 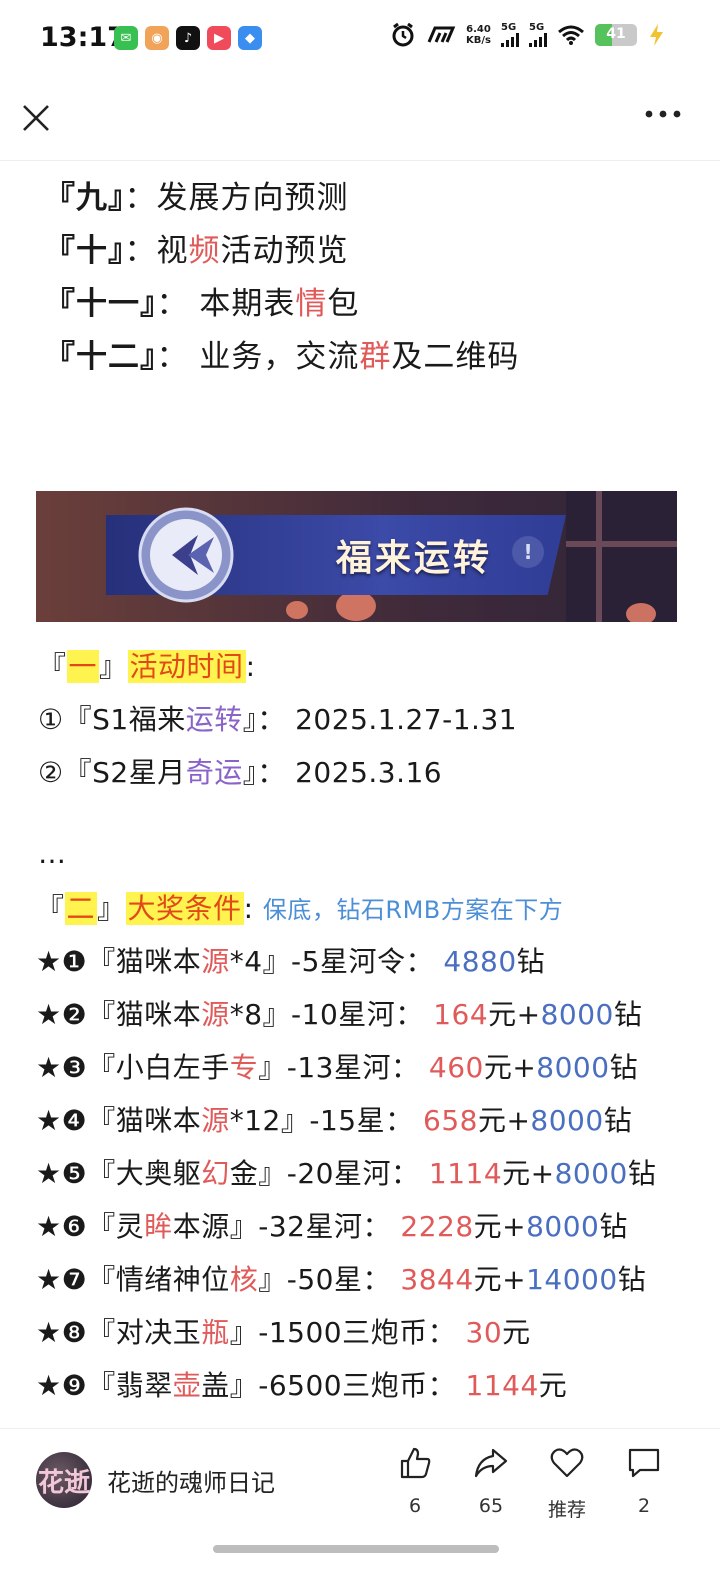 I want to click on prize-condition-item: ★❼『情绪神位核』-50星： 3844元+14000钻, so click(x=341, y=1279).